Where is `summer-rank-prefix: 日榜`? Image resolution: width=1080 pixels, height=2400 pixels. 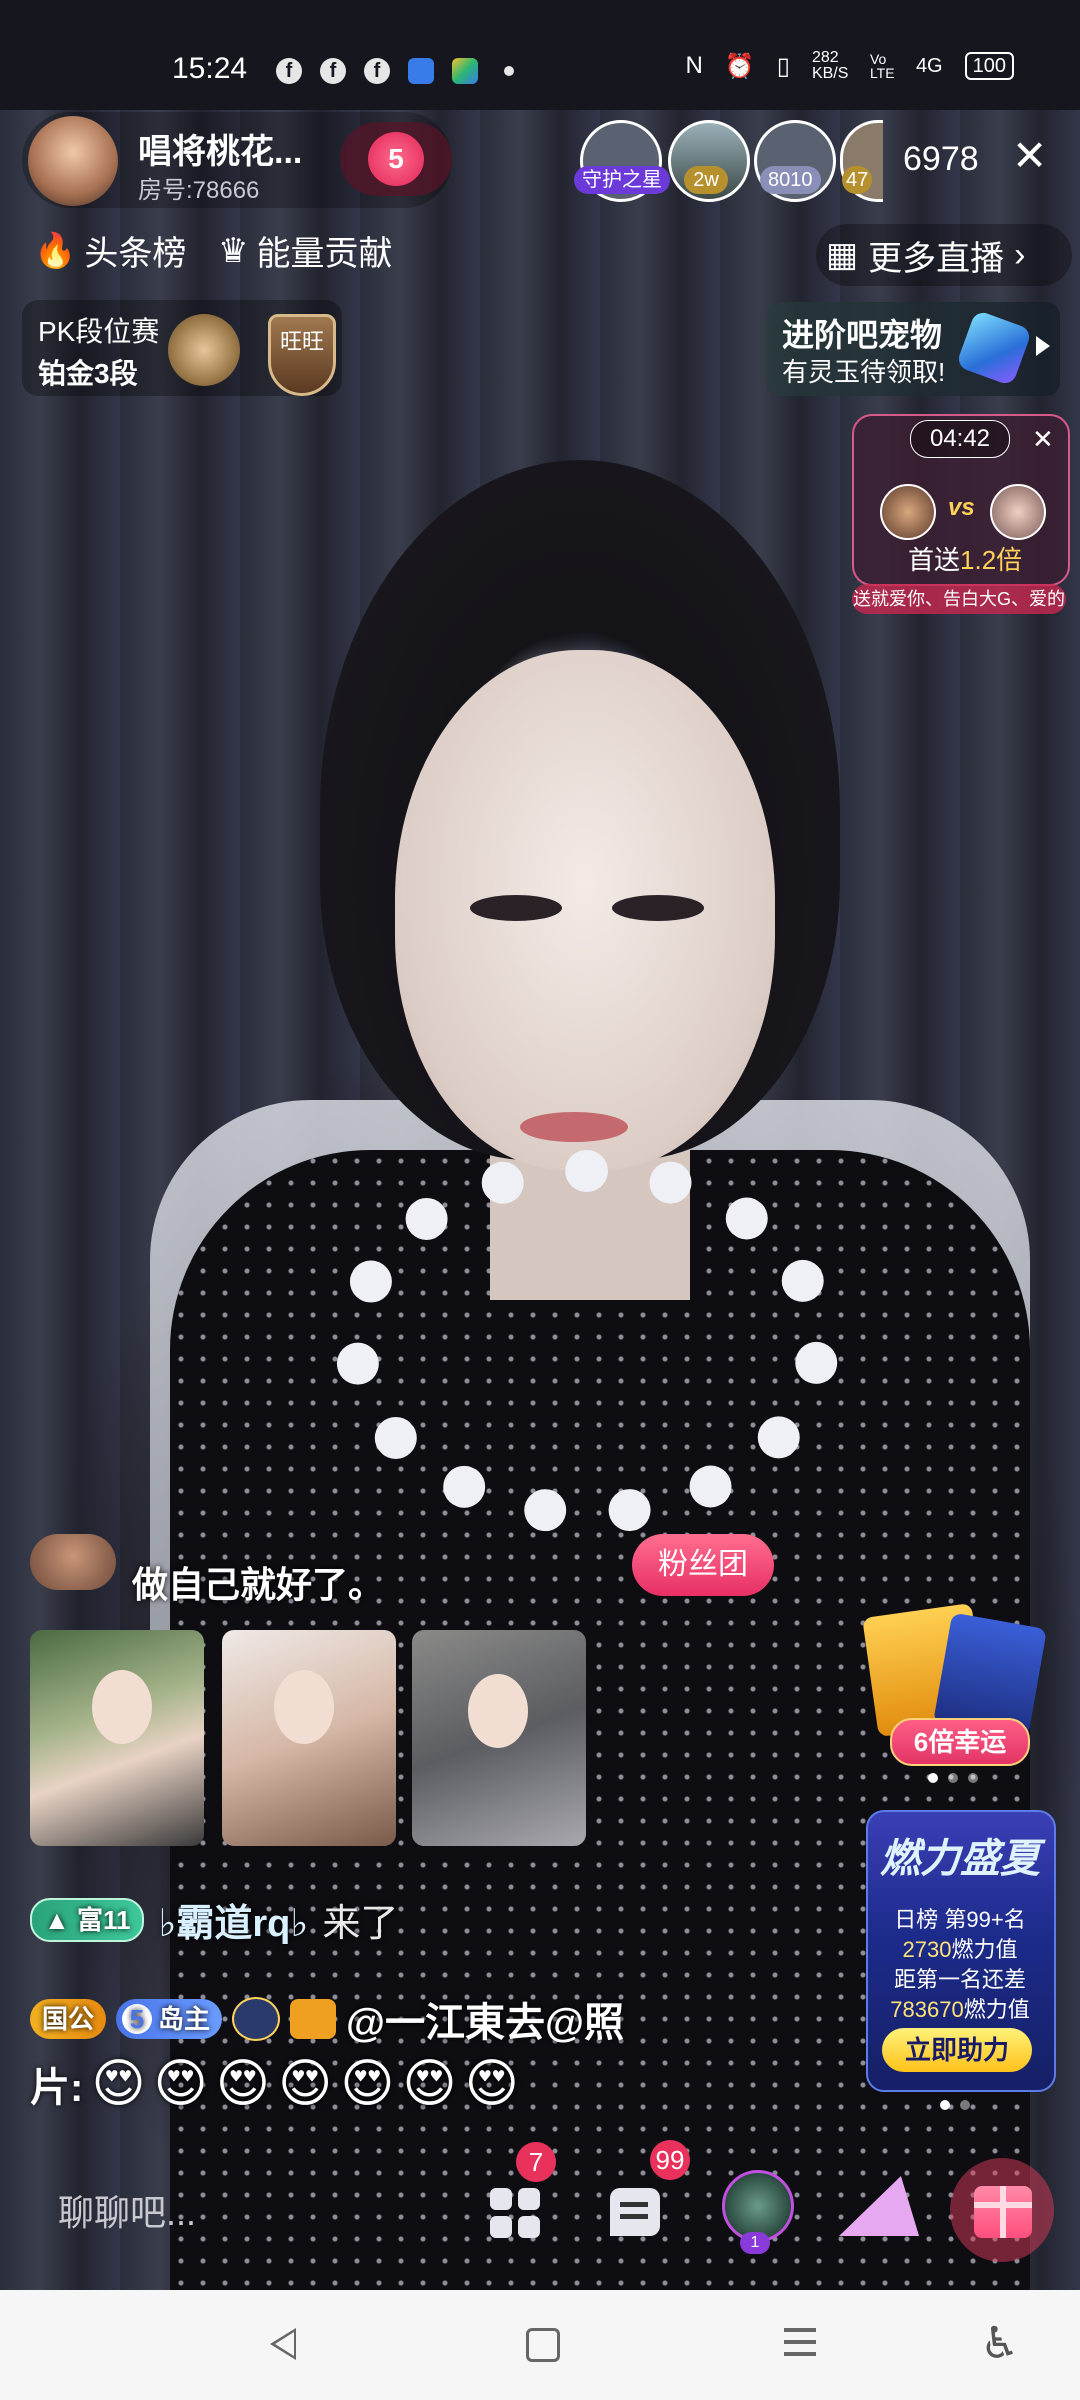
summer-rank-prefix: 日榜 is located at coordinates (919, 1919).